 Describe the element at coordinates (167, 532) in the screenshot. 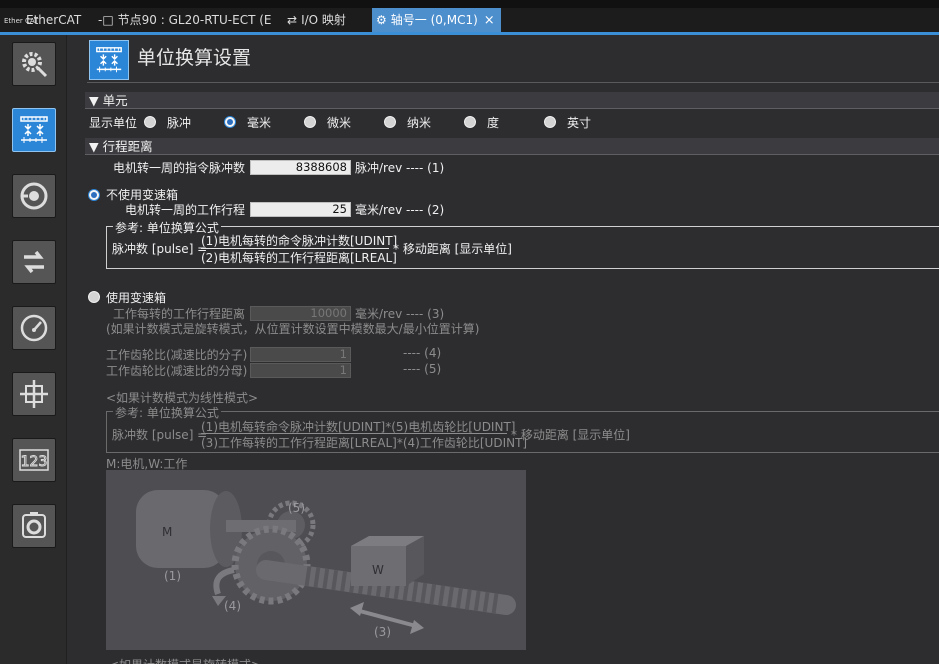

I see `label-motor: M` at that location.